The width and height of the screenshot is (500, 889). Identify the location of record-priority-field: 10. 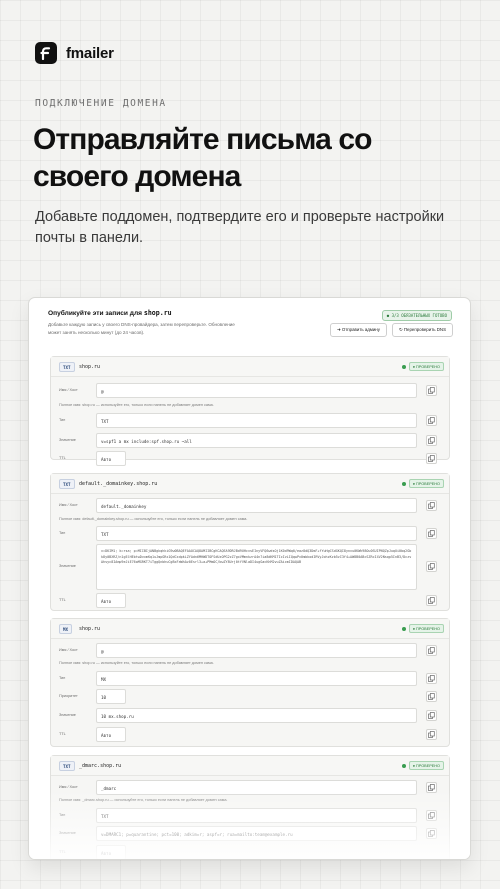
(111, 696).